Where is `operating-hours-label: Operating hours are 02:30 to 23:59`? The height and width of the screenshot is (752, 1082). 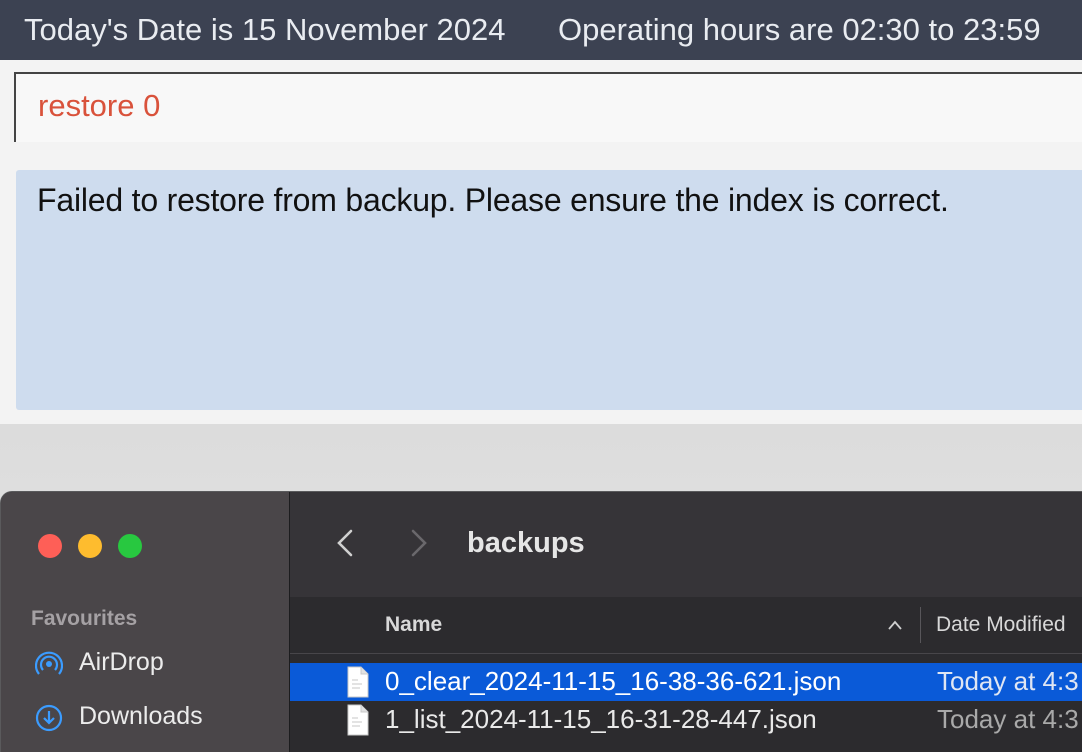 operating-hours-label: Operating hours are 02:30 to 23:59 is located at coordinates (799, 29).